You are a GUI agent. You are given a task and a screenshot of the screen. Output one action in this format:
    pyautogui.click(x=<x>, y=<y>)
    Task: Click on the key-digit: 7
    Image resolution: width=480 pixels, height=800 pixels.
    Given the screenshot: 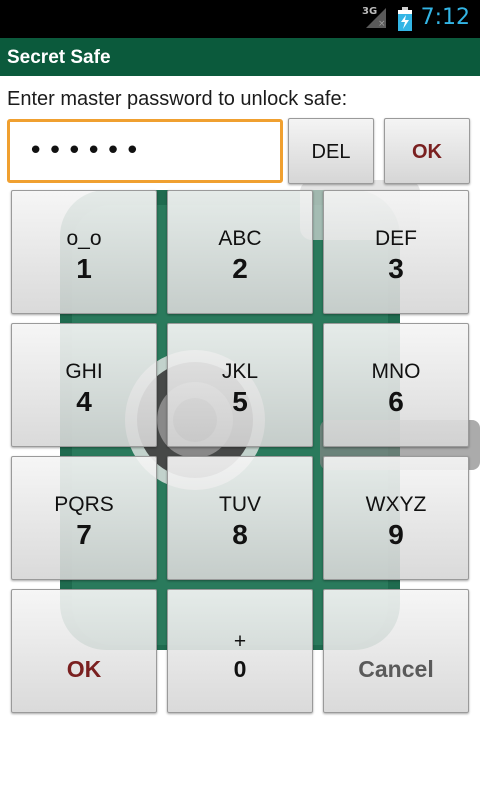 What is the action you would take?
    pyautogui.click(x=84, y=534)
    